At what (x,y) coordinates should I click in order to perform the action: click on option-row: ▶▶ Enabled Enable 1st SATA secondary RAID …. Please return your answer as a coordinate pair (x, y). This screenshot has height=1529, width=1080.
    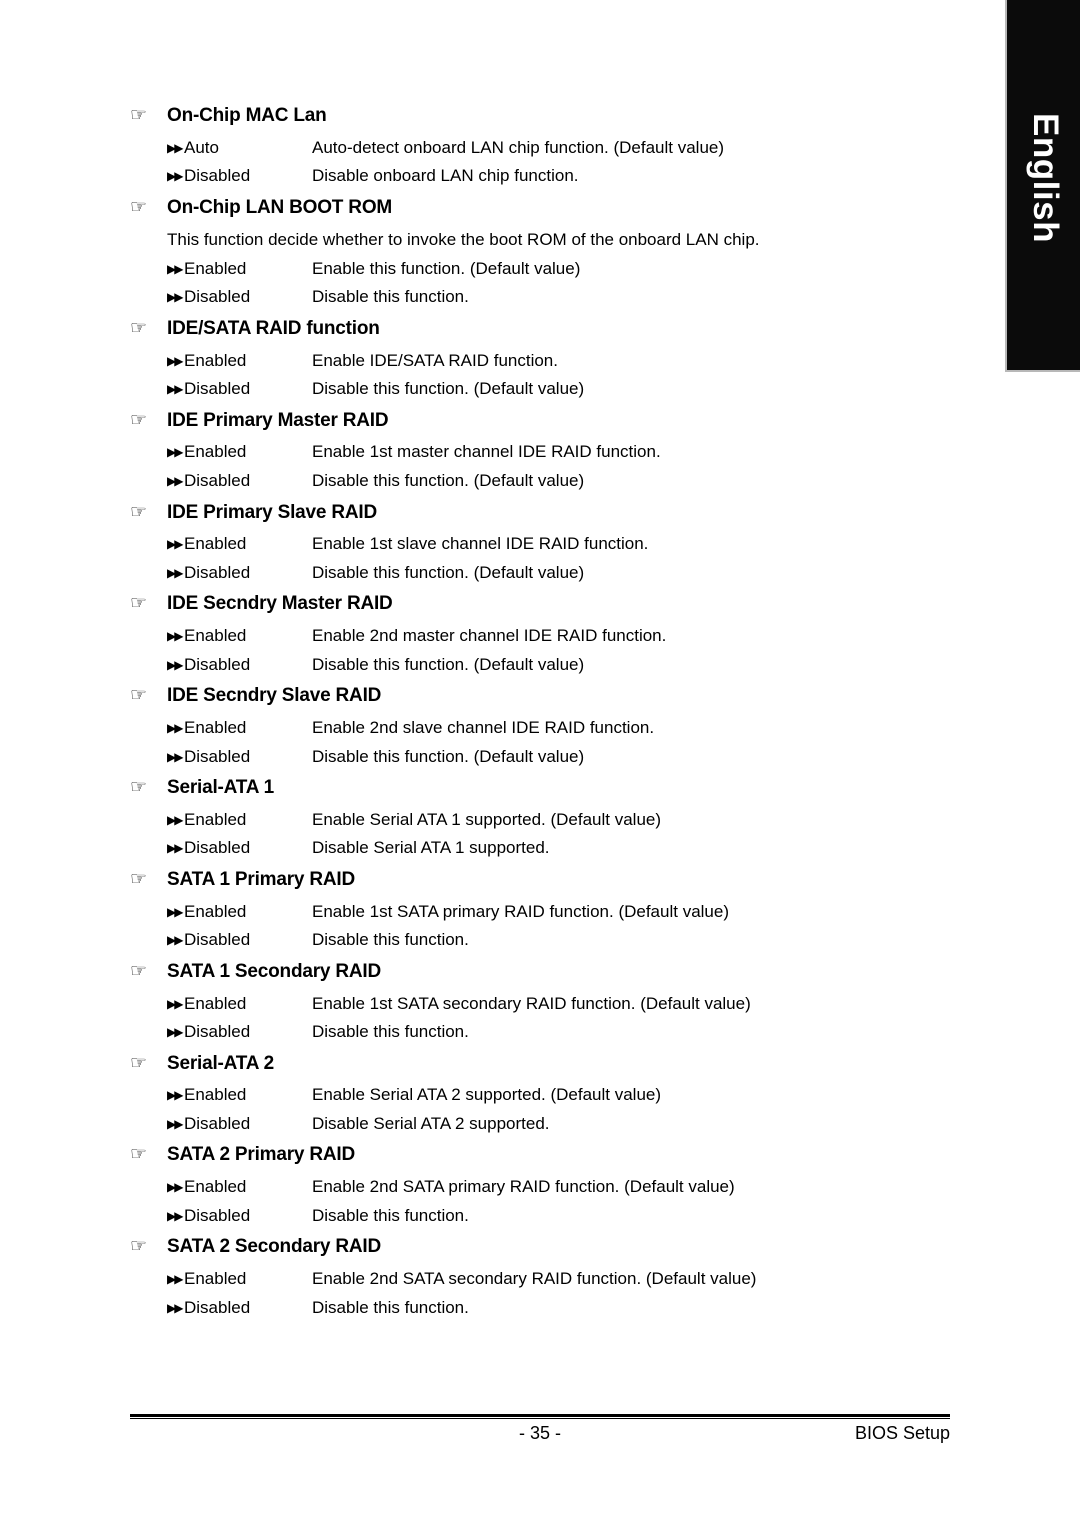
    Looking at the image, I should click on (563, 1004).